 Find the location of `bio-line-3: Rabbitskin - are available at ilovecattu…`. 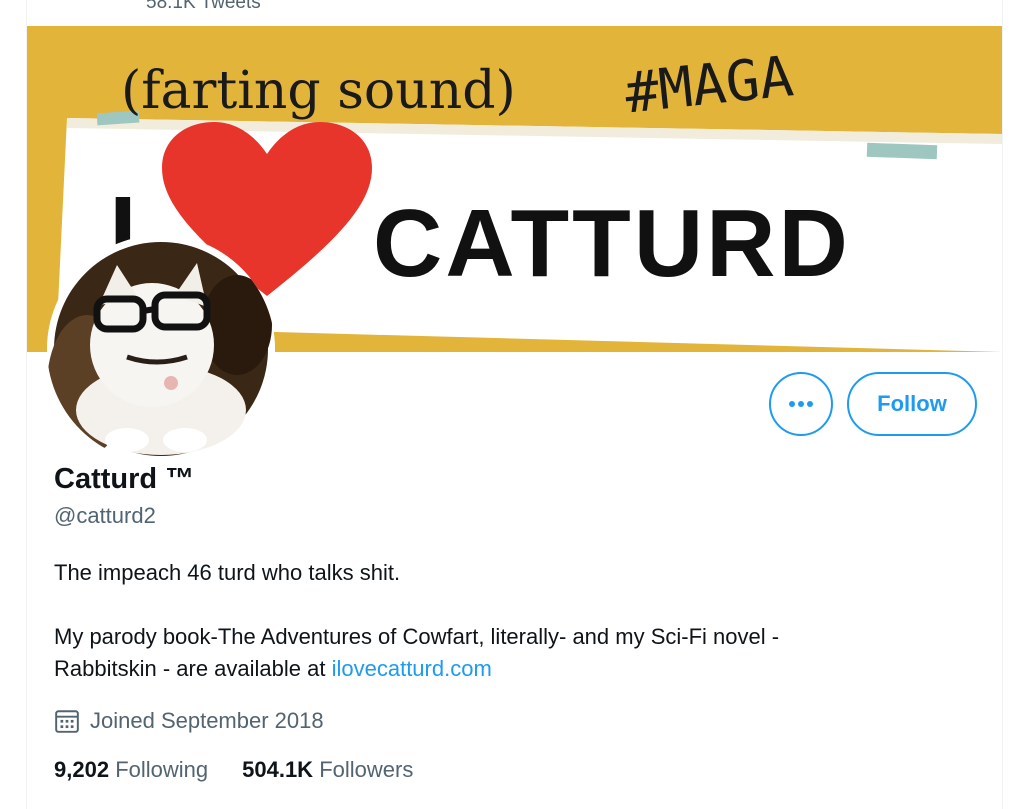

bio-line-3: Rabbitskin - are available at ilovecattu… is located at coordinates (273, 669).